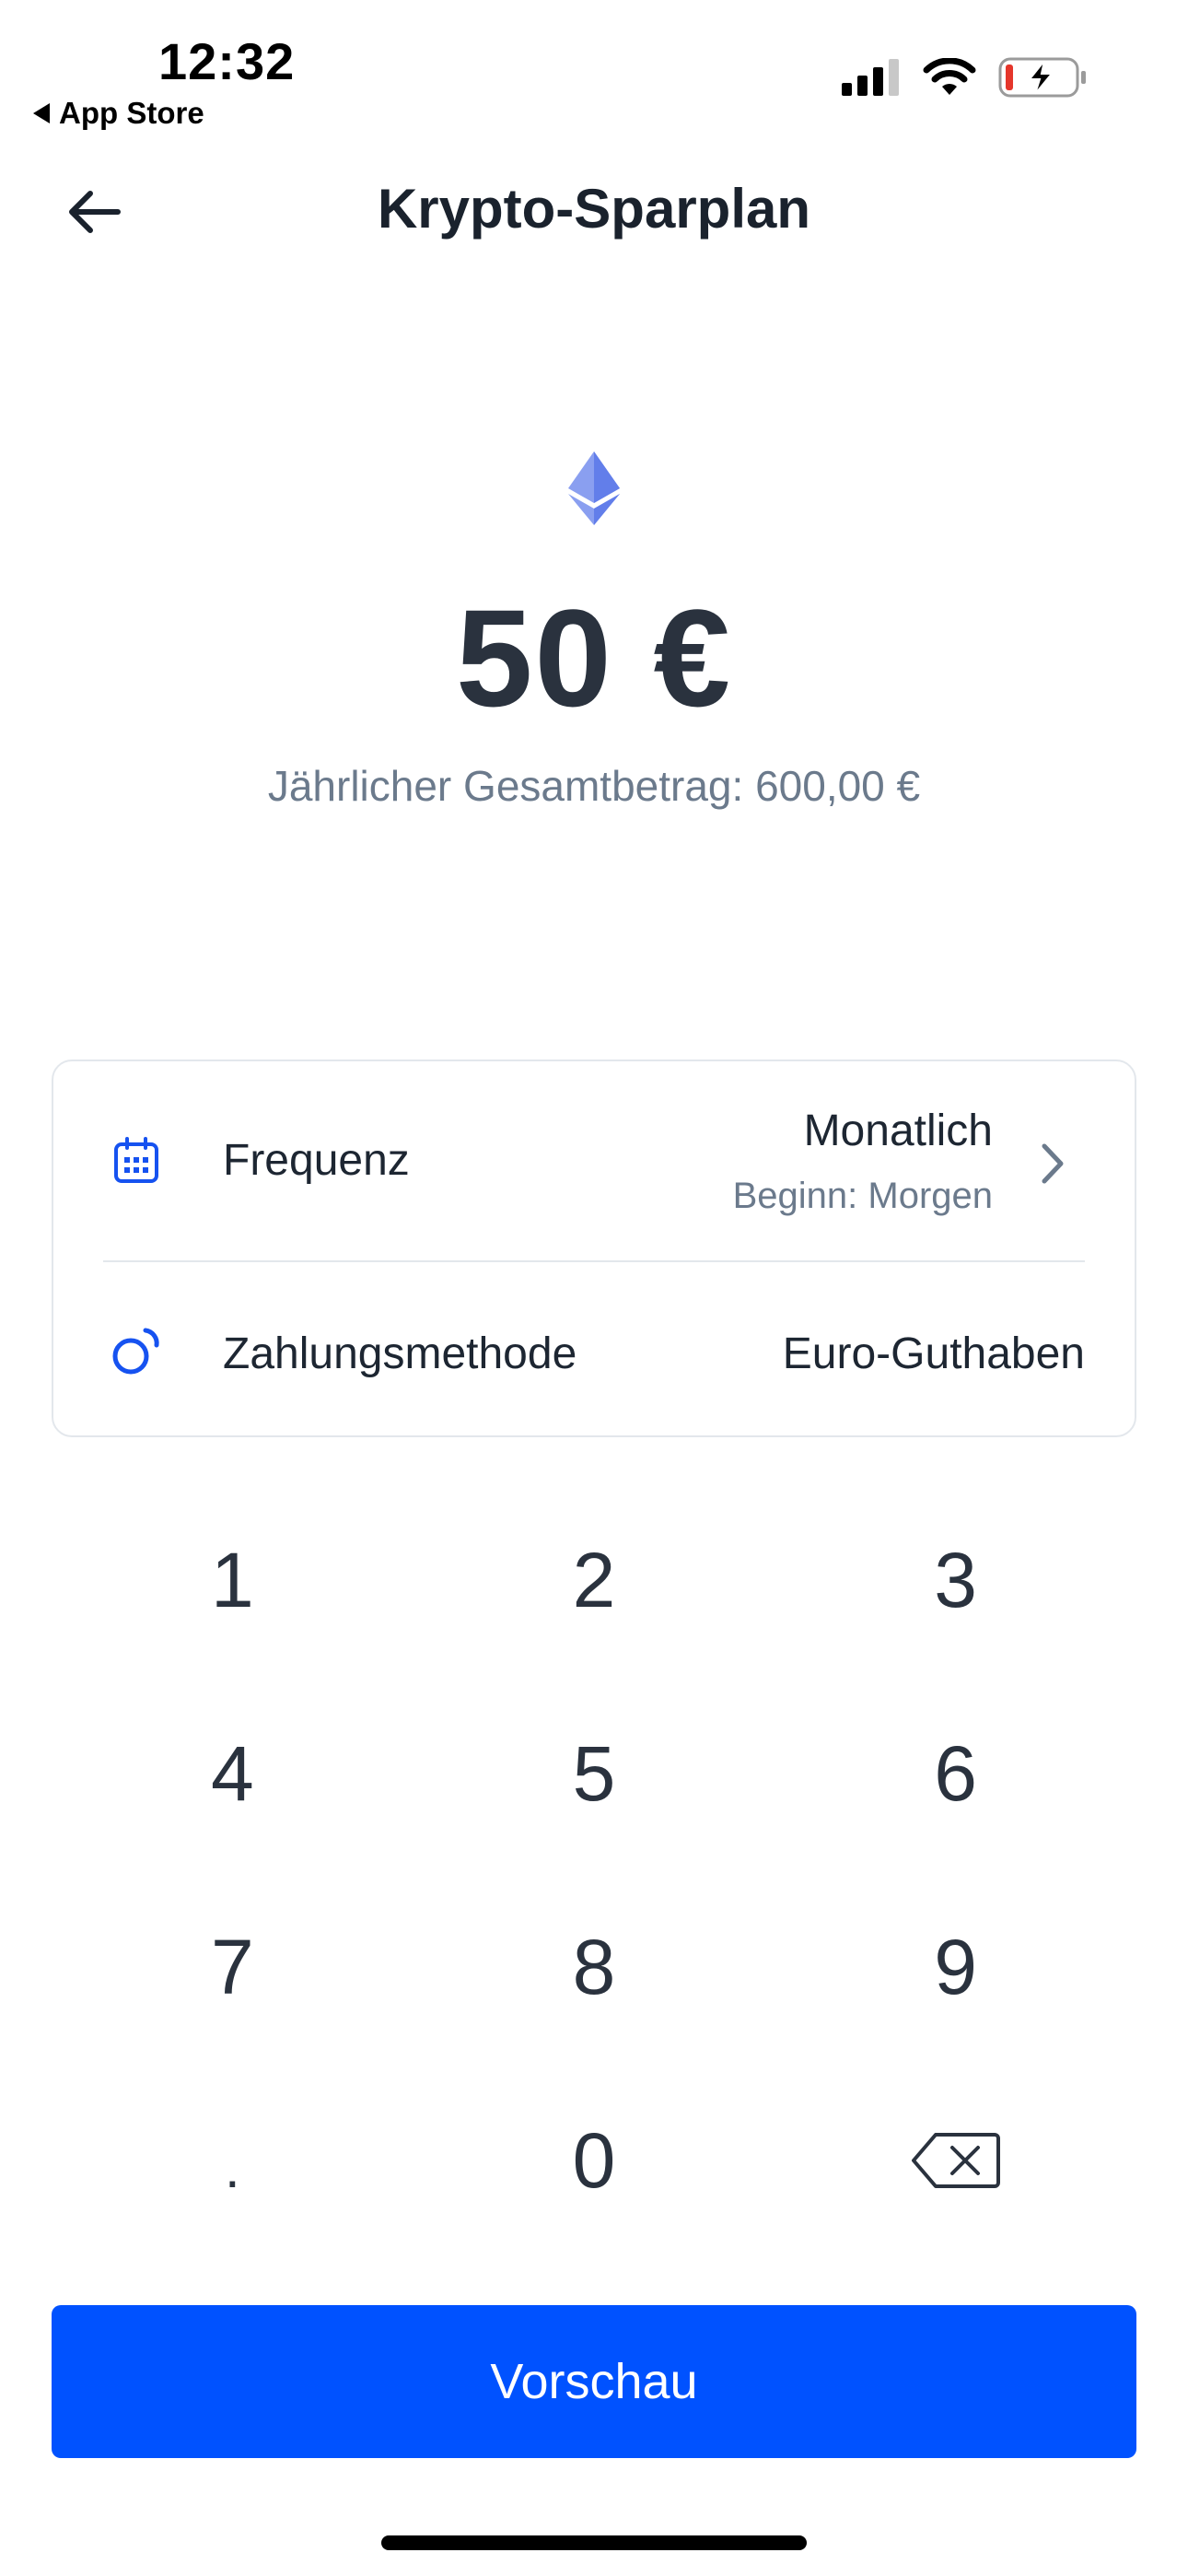 This screenshot has height=2576, width=1188. I want to click on back-app-label: App Store, so click(131, 113).